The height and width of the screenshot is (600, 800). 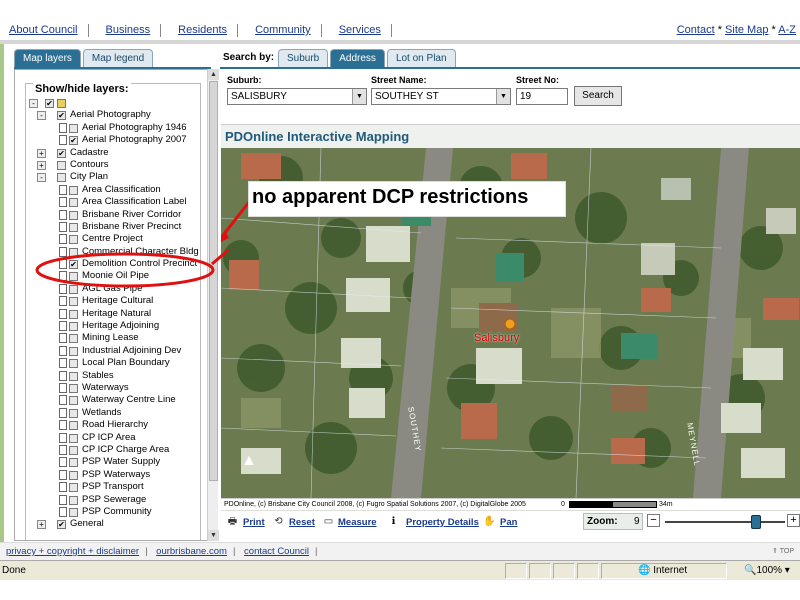 I want to click on measure-button: Measure, so click(x=357, y=522).